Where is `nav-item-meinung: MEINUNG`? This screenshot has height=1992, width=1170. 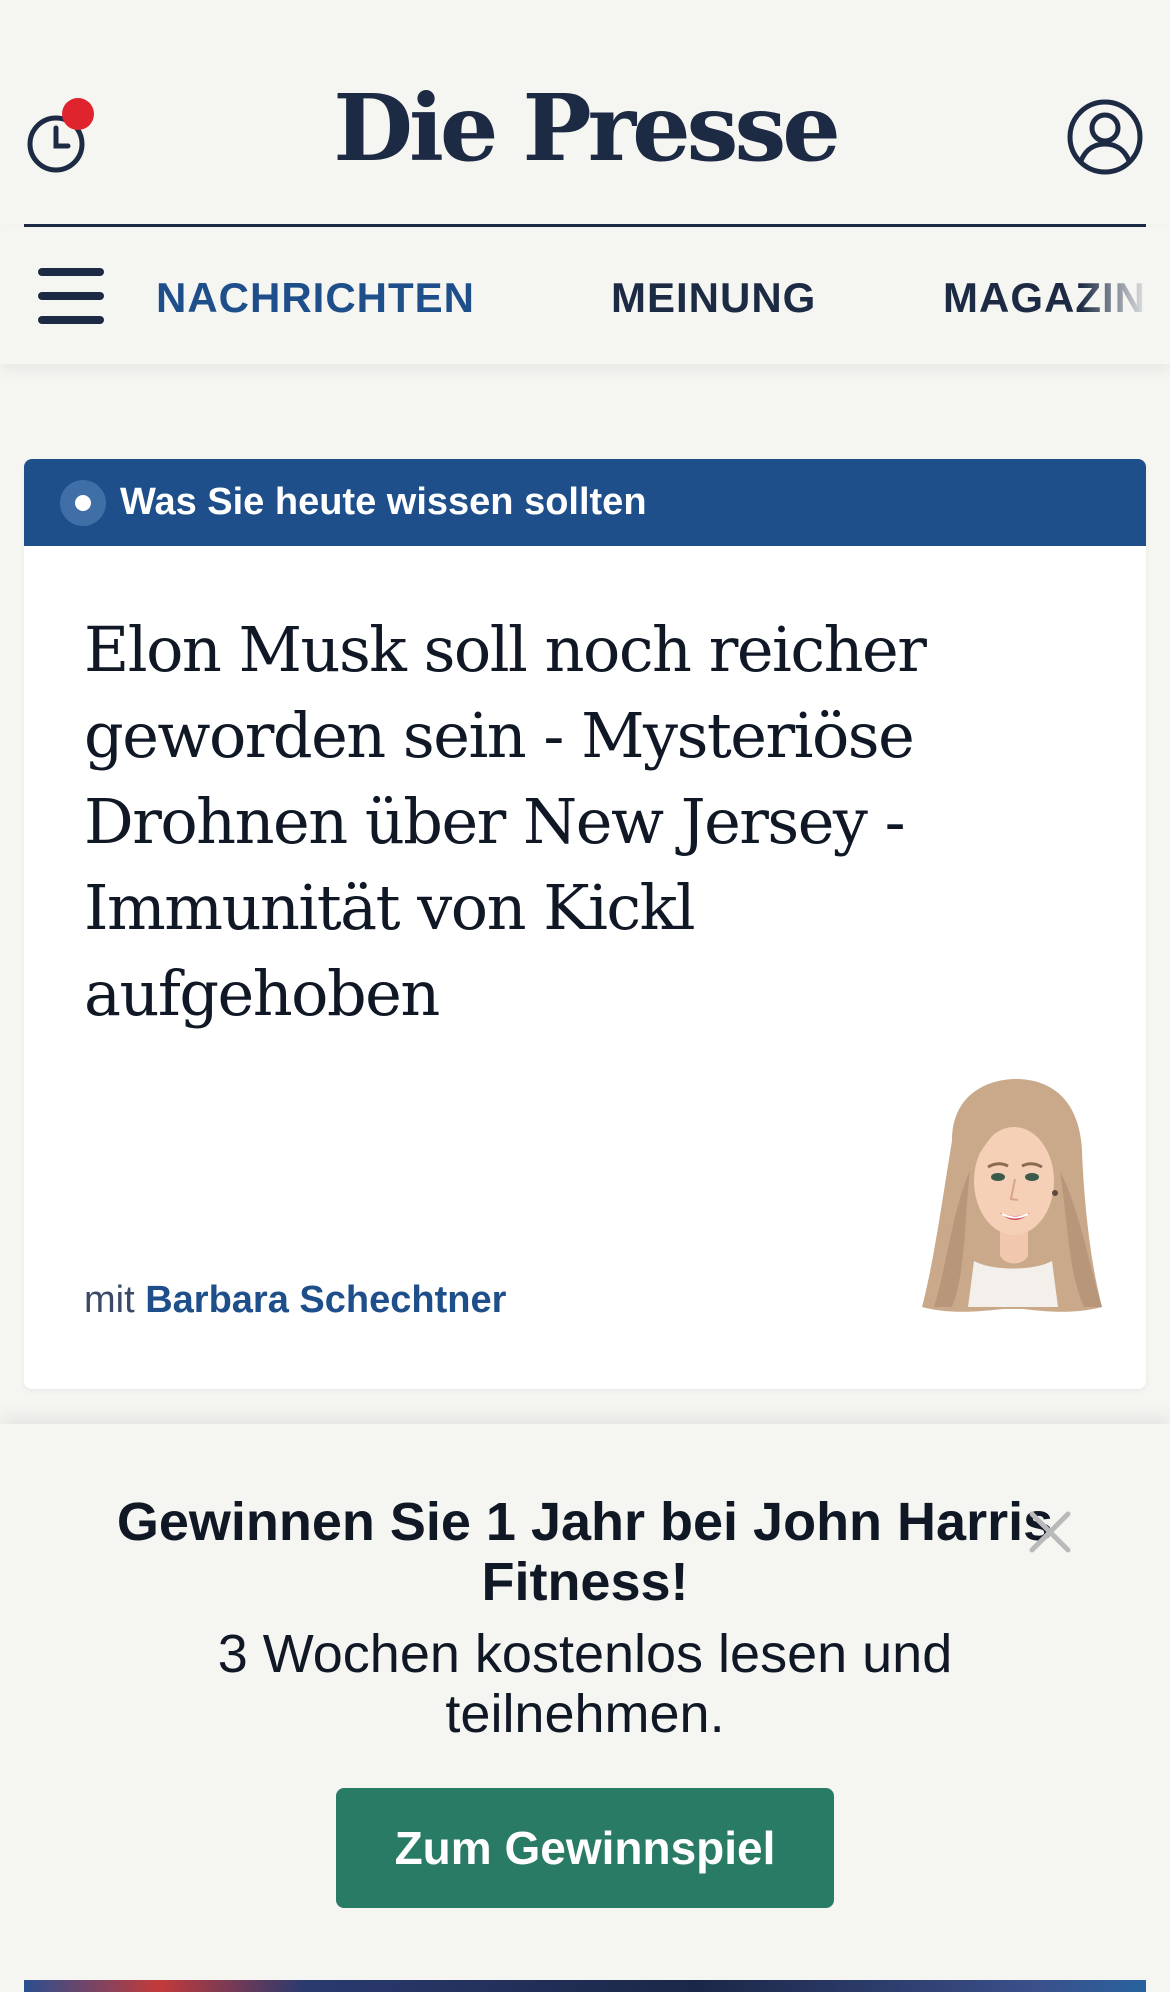 nav-item-meinung: MEINUNG is located at coordinates (713, 298).